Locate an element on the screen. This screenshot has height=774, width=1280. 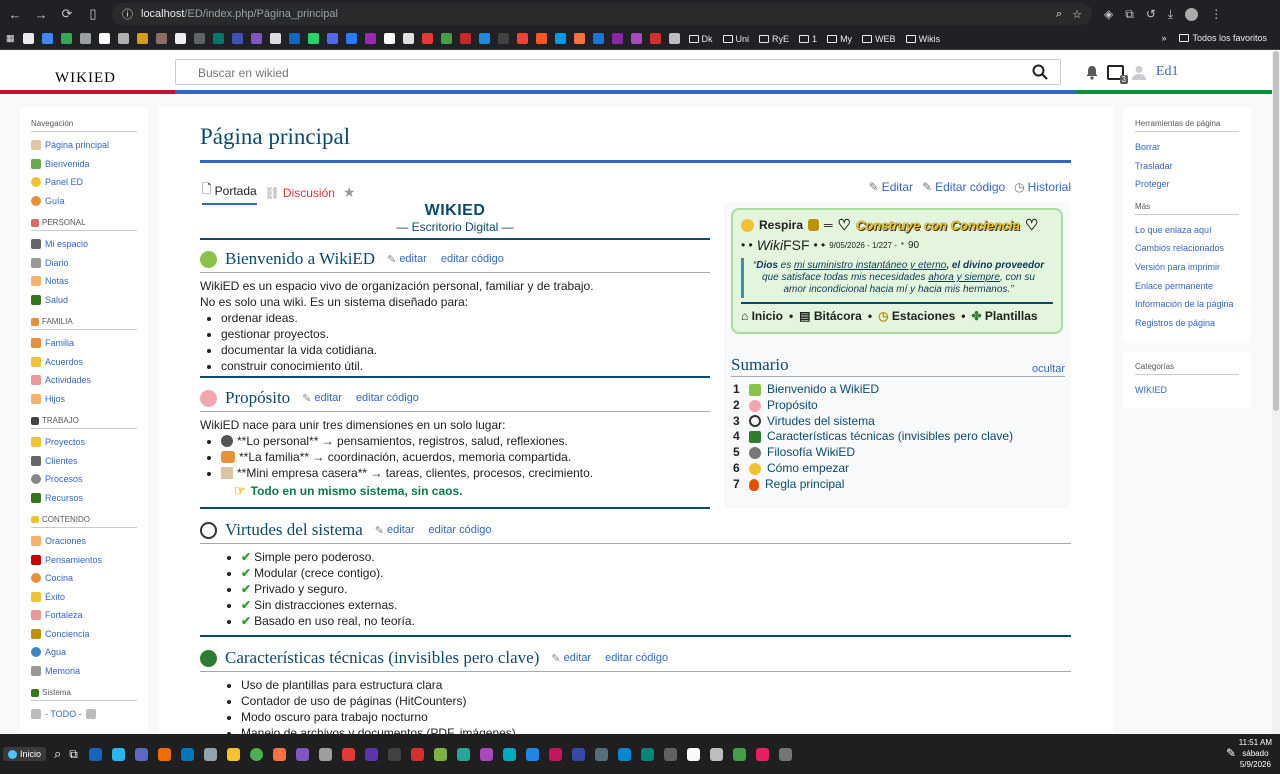
toc-item: 6 Cómo empezar is located at coordinates (899, 469).